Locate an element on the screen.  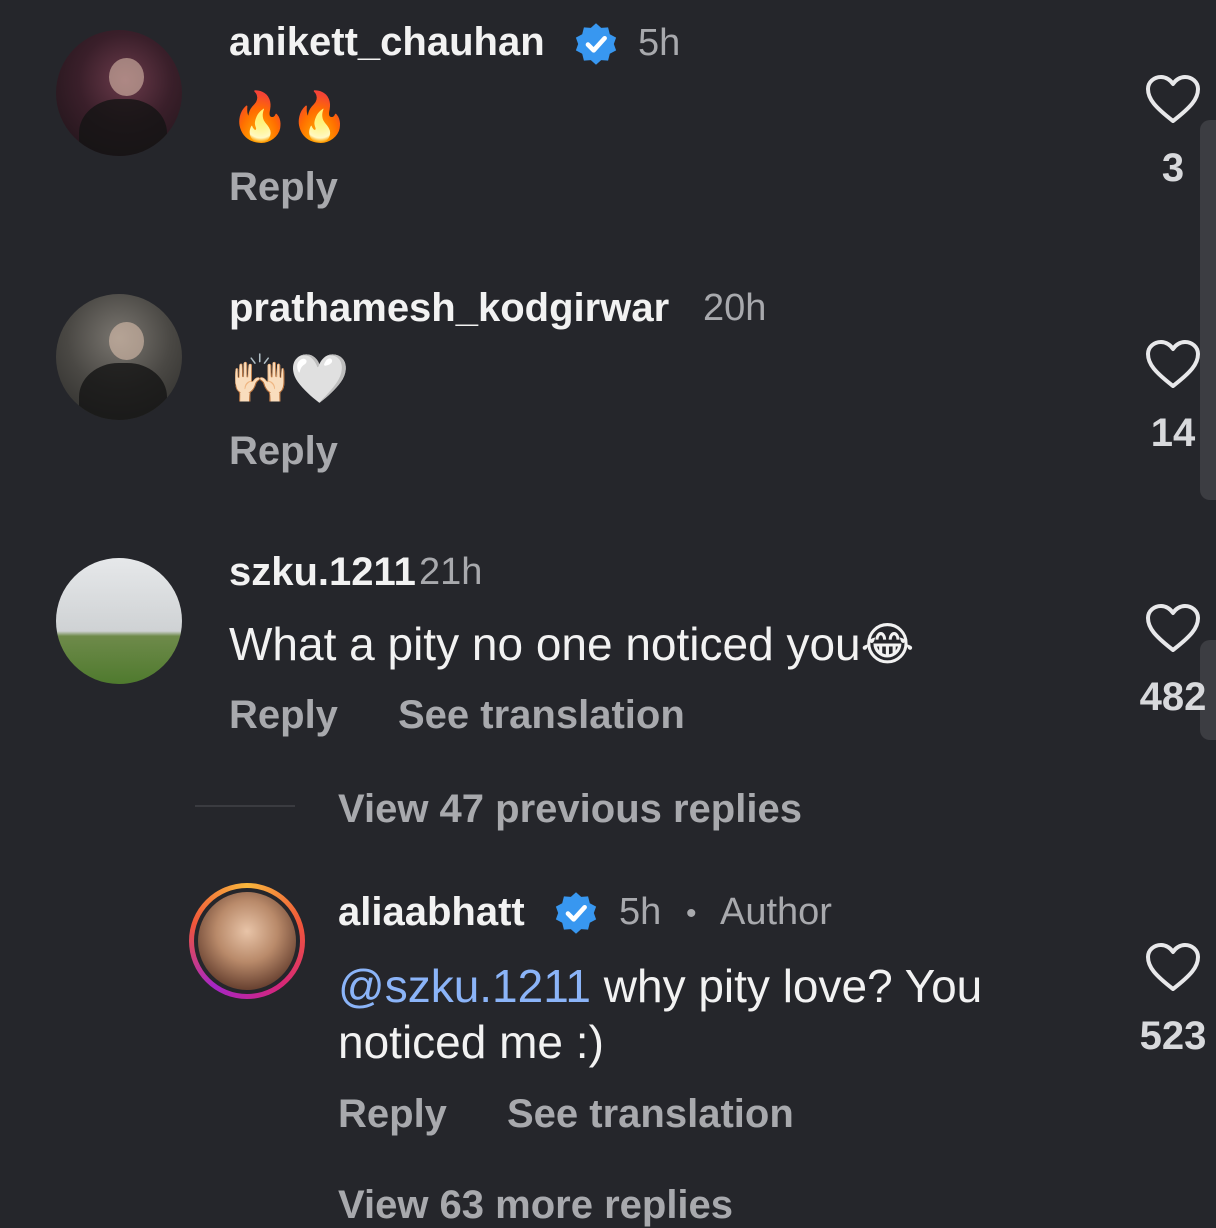
author-label: Author is located at coordinates (776, 912).